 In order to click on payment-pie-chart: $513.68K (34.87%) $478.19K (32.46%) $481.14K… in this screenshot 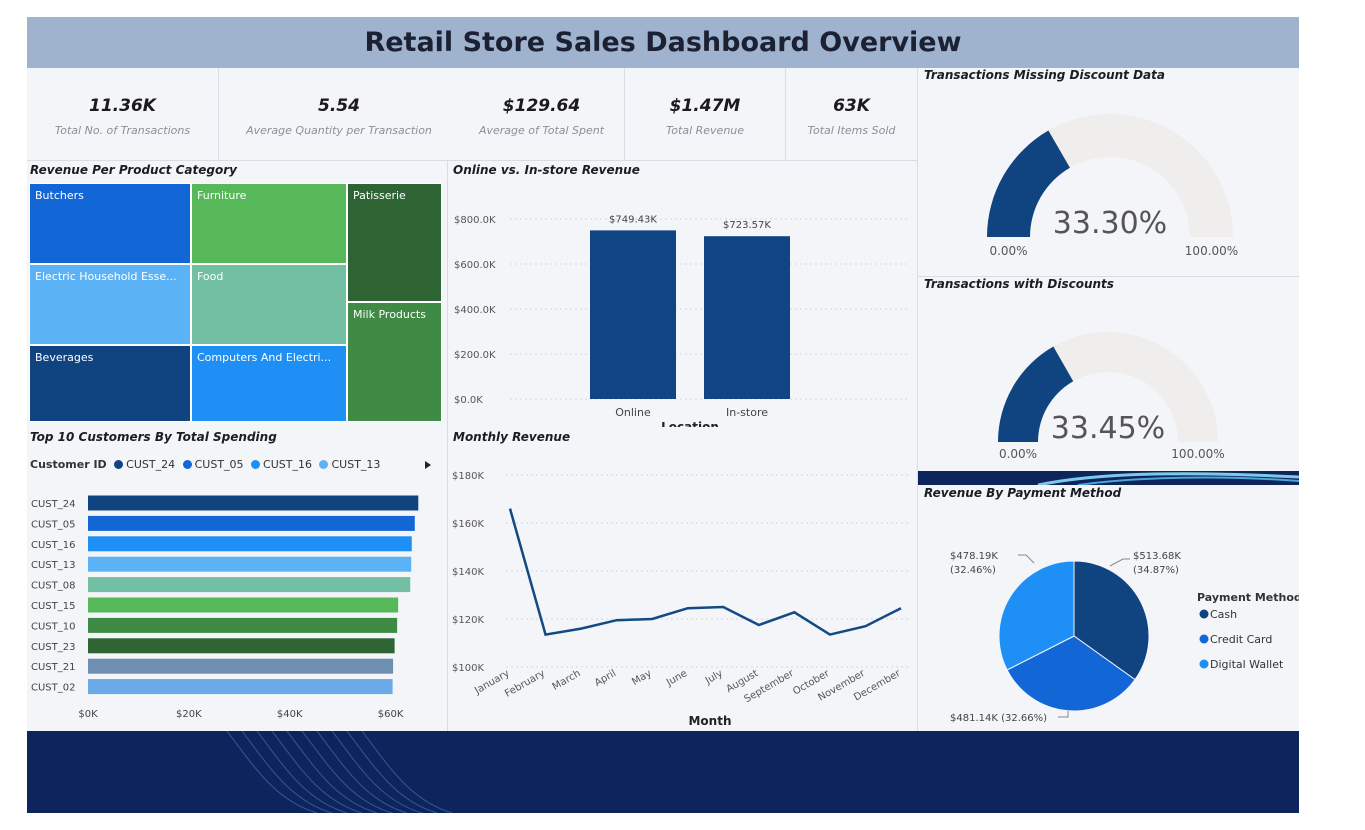, I will do `click(1124, 637)`.